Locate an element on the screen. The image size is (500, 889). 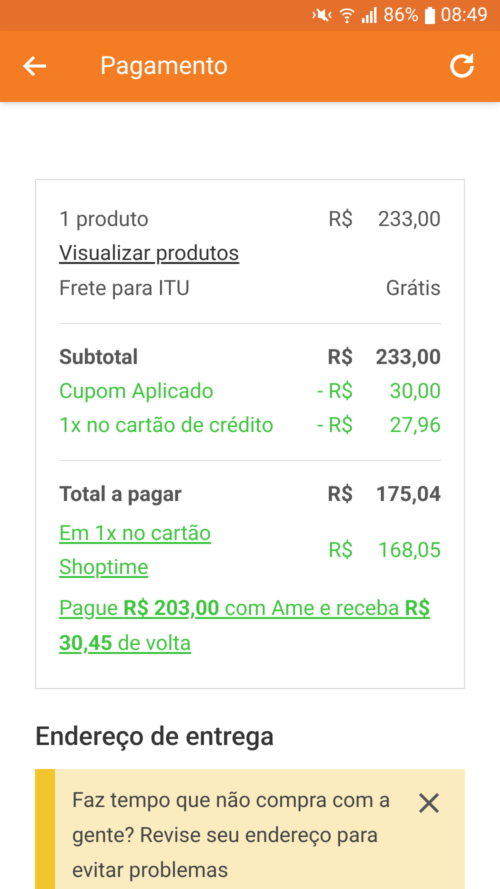
battery-percentage: 86% is located at coordinates (401, 15).